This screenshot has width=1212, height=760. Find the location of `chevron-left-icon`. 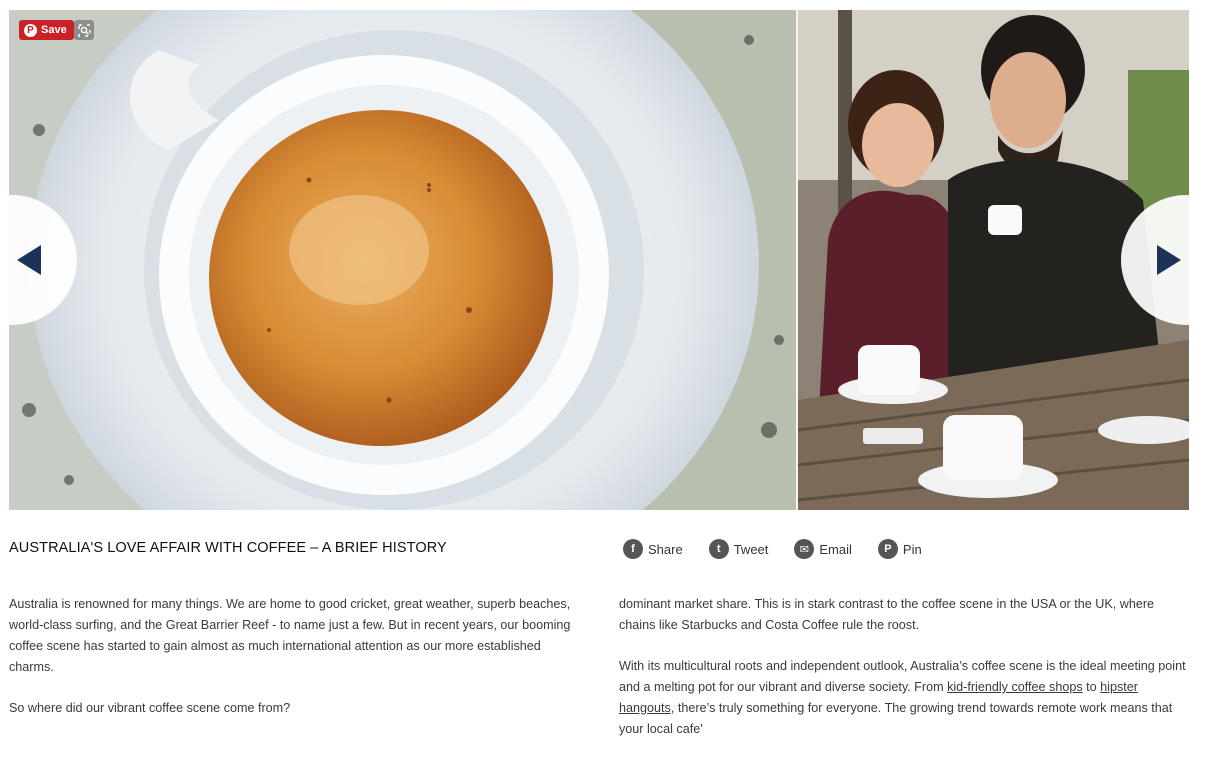

chevron-left-icon is located at coordinates (29, 260).